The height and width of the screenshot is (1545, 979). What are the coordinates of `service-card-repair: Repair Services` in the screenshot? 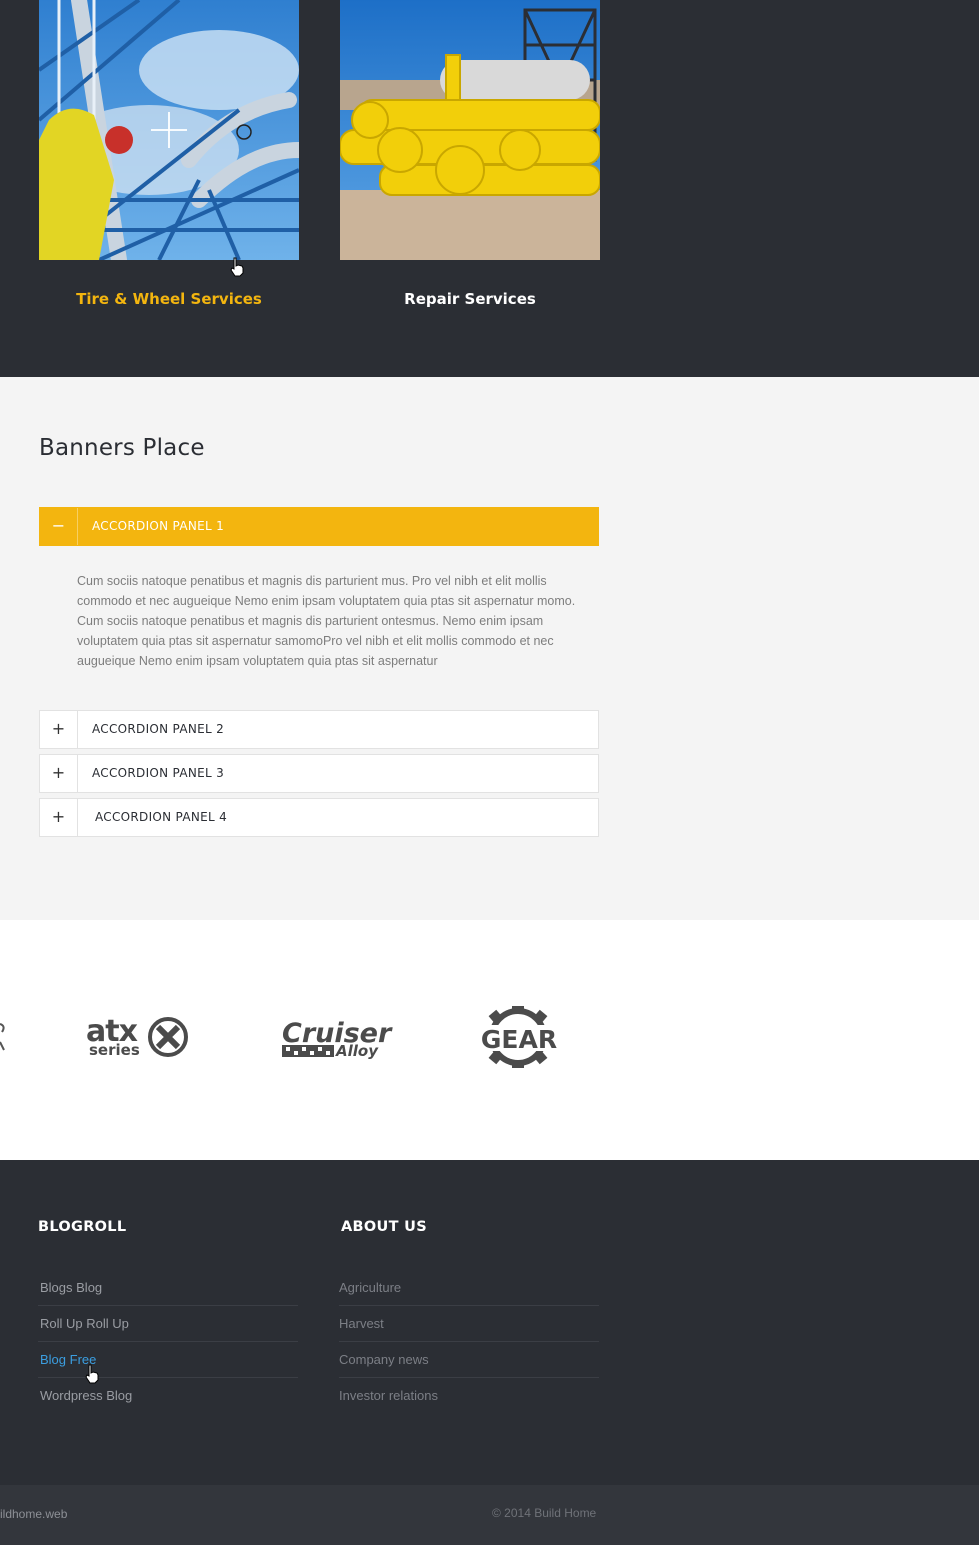 It's located at (470, 154).